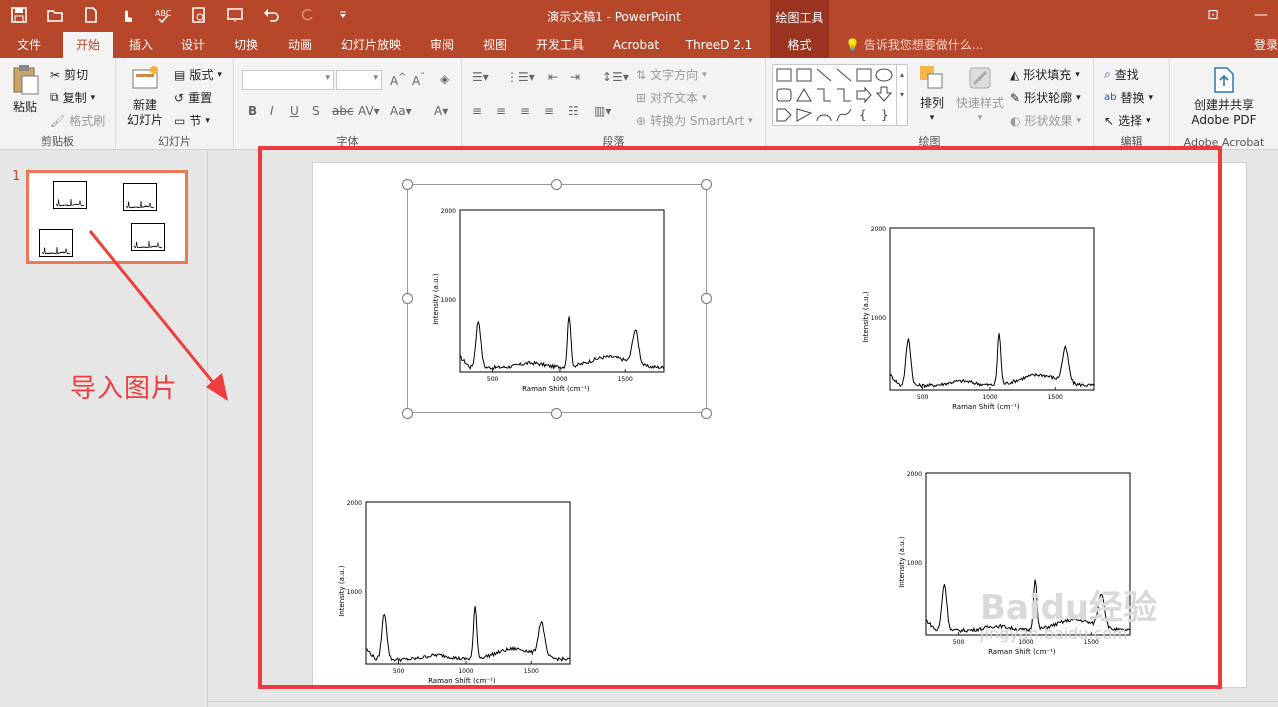 The height and width of the screenshot is (707, 1278). Describe the element at coordinates (401, 111) in the screenshot. I see `change-case-icon: Aa▾` at that location.